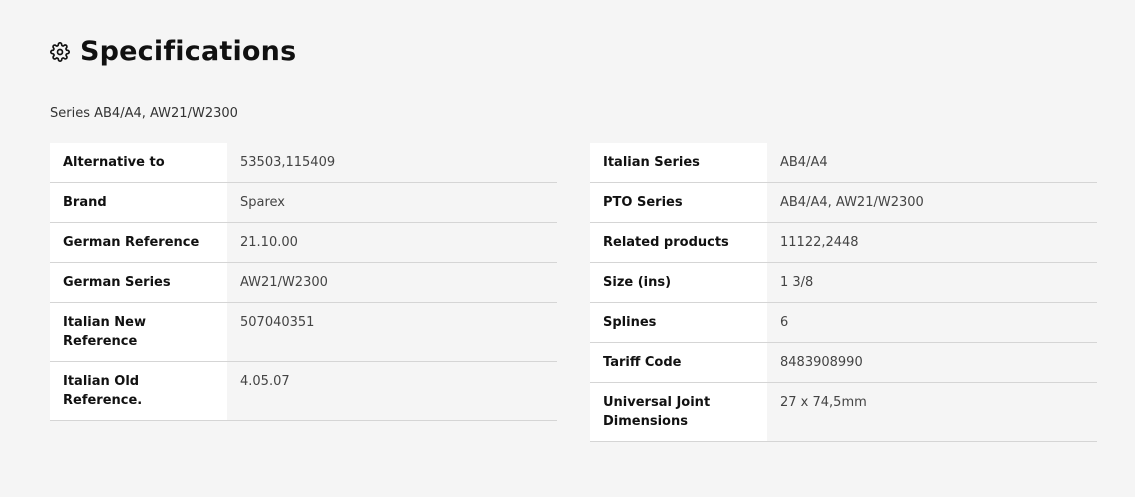  What do you see at coordinates (138, 332) in the screenshot?
I see `spec-label: Italian New Reference` at bounding box center [138, 332].